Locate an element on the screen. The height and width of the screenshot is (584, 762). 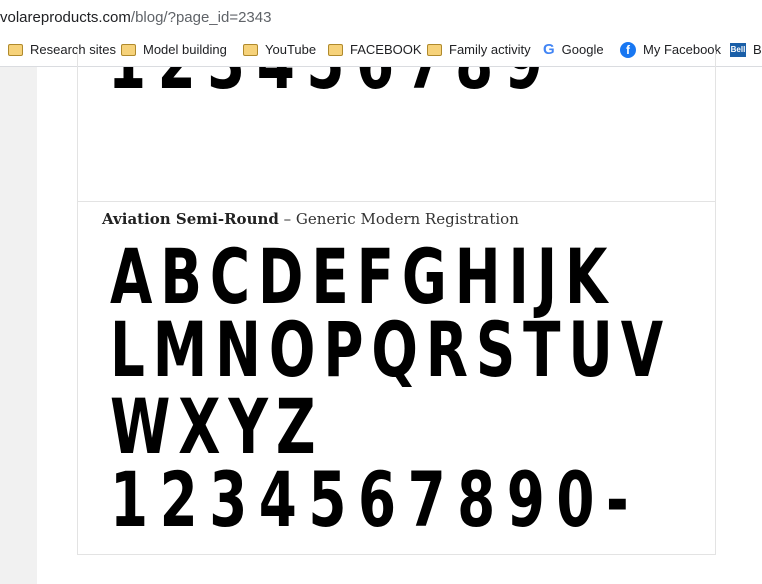
glyph-row-2: LMNOPQRSTUV is located at coordinates (391, 349).